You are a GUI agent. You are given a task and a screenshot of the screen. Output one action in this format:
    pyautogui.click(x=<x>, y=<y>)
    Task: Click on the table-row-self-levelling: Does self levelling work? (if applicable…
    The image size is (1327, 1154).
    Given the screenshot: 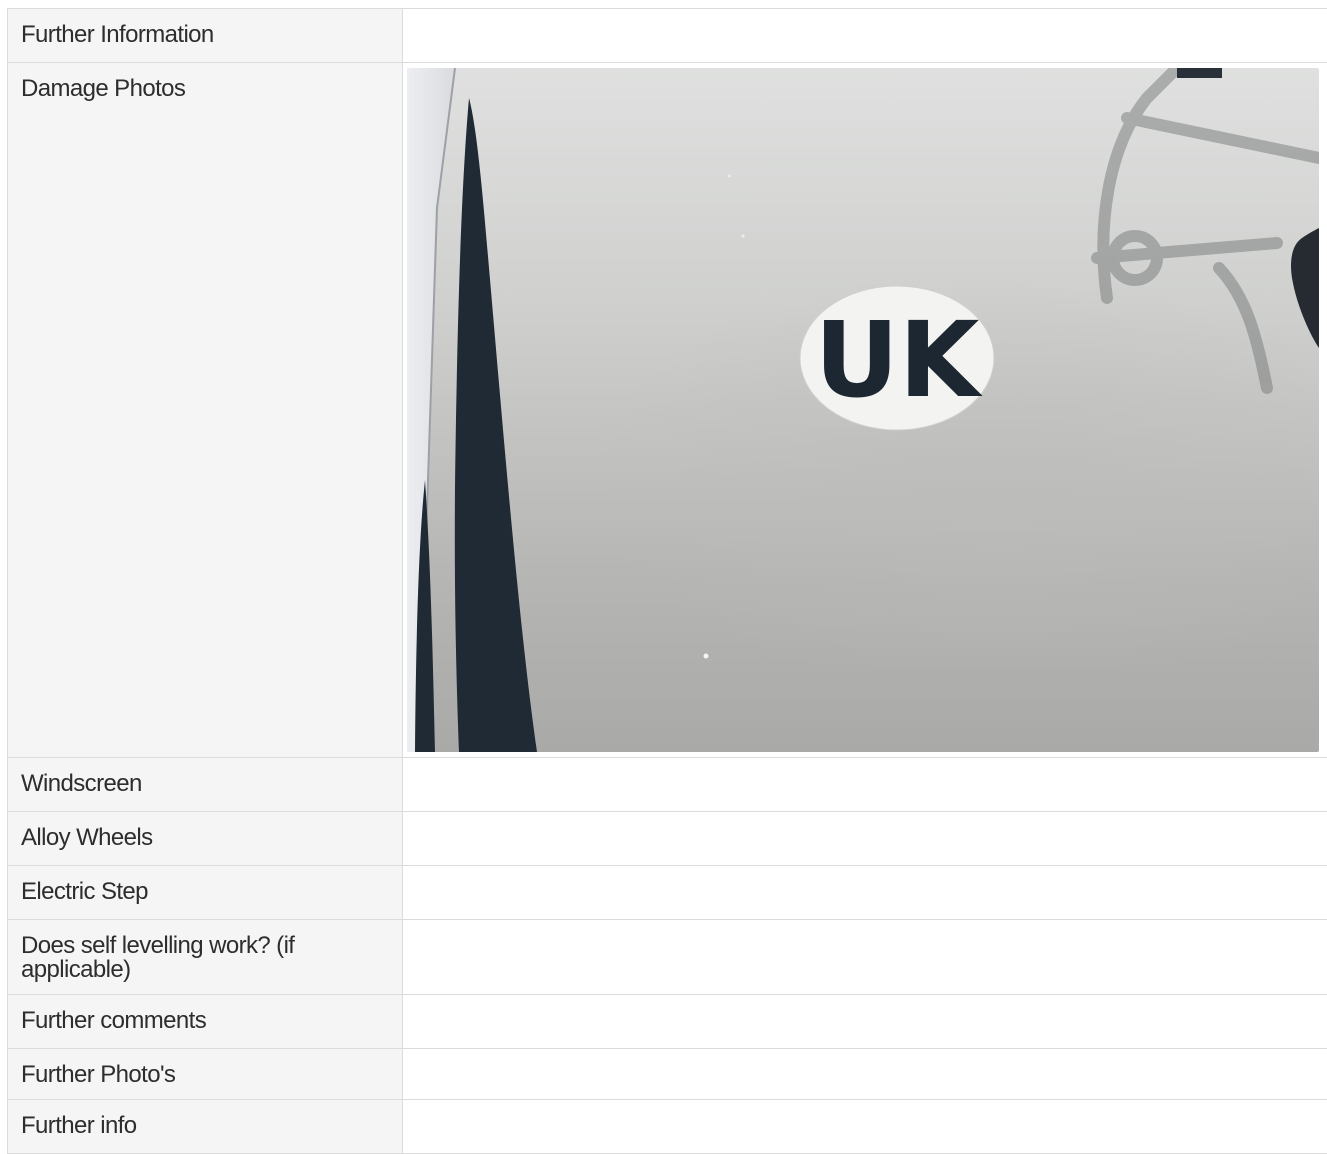 What is the action you would take?
    pyautogui.click(x=667, y=957)
    